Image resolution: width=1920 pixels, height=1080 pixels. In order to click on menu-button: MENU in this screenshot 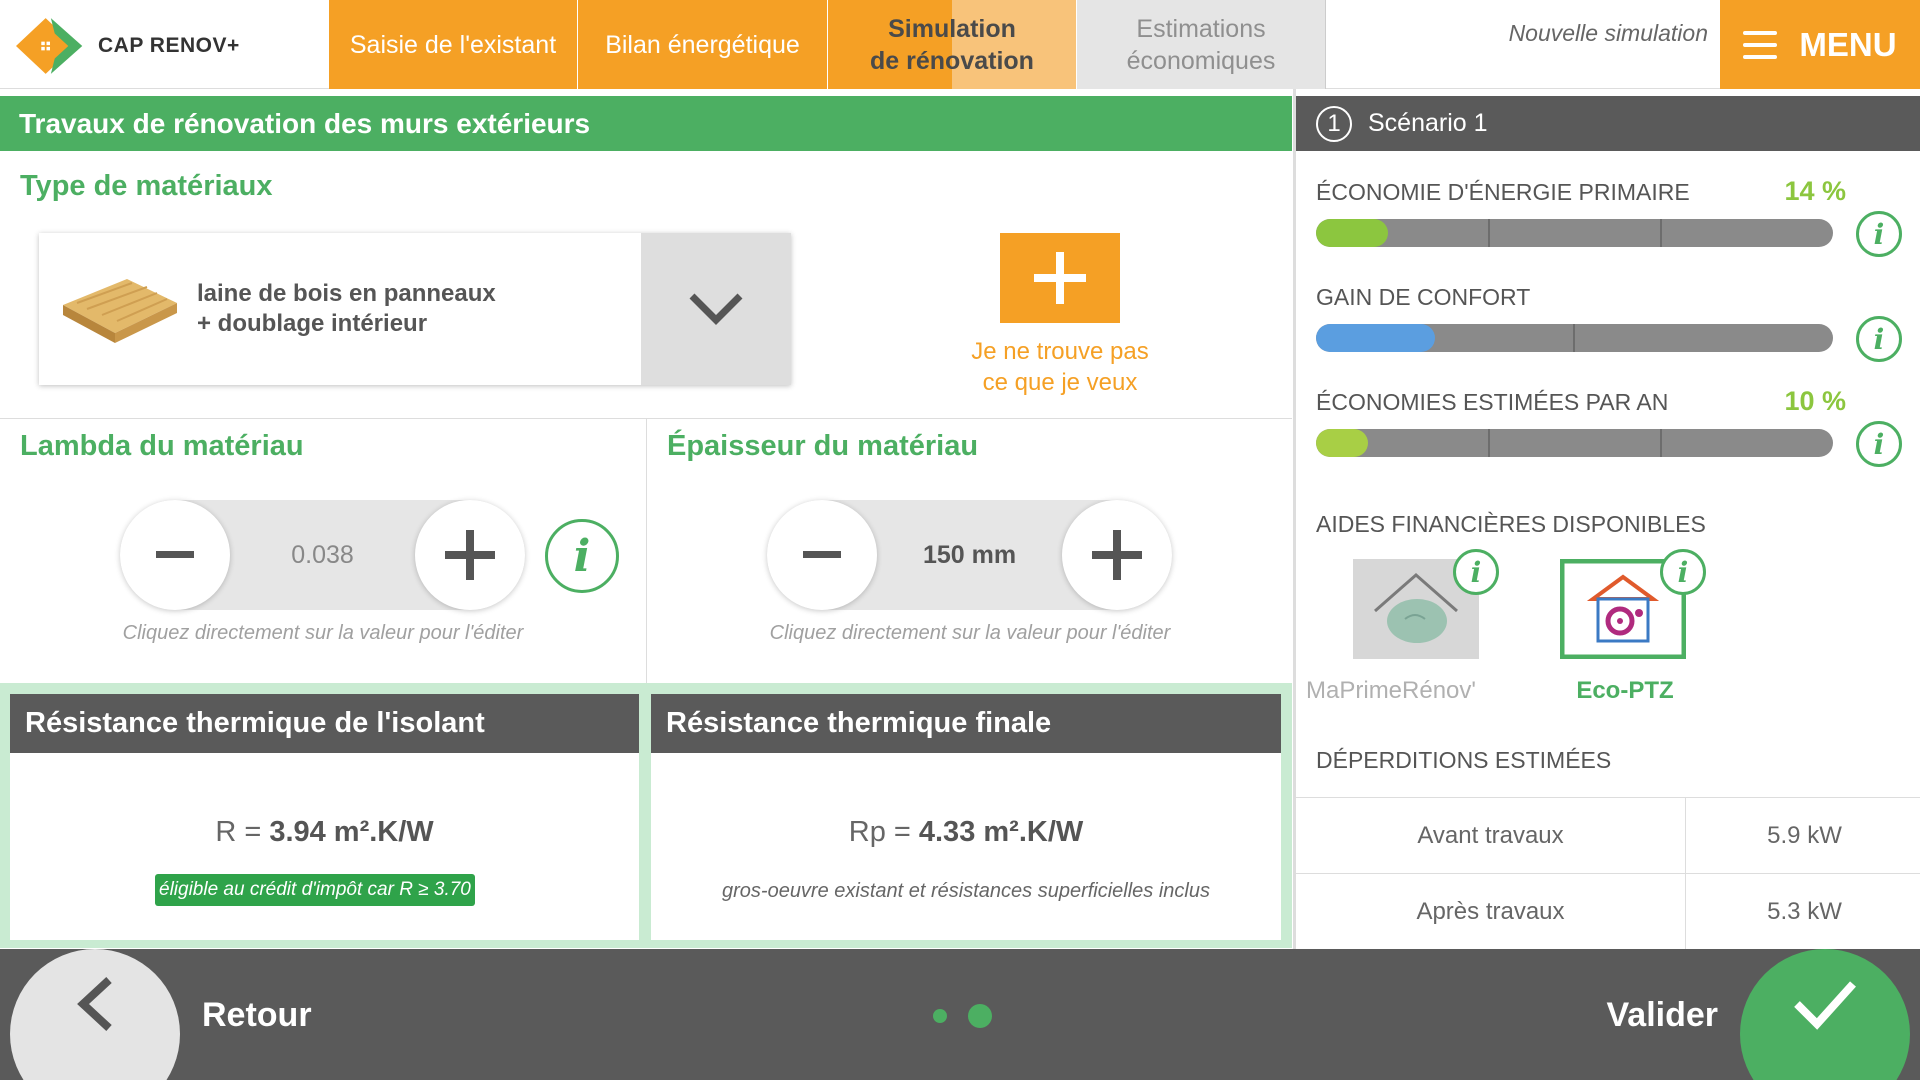, I will do `click(1820, 44)`.